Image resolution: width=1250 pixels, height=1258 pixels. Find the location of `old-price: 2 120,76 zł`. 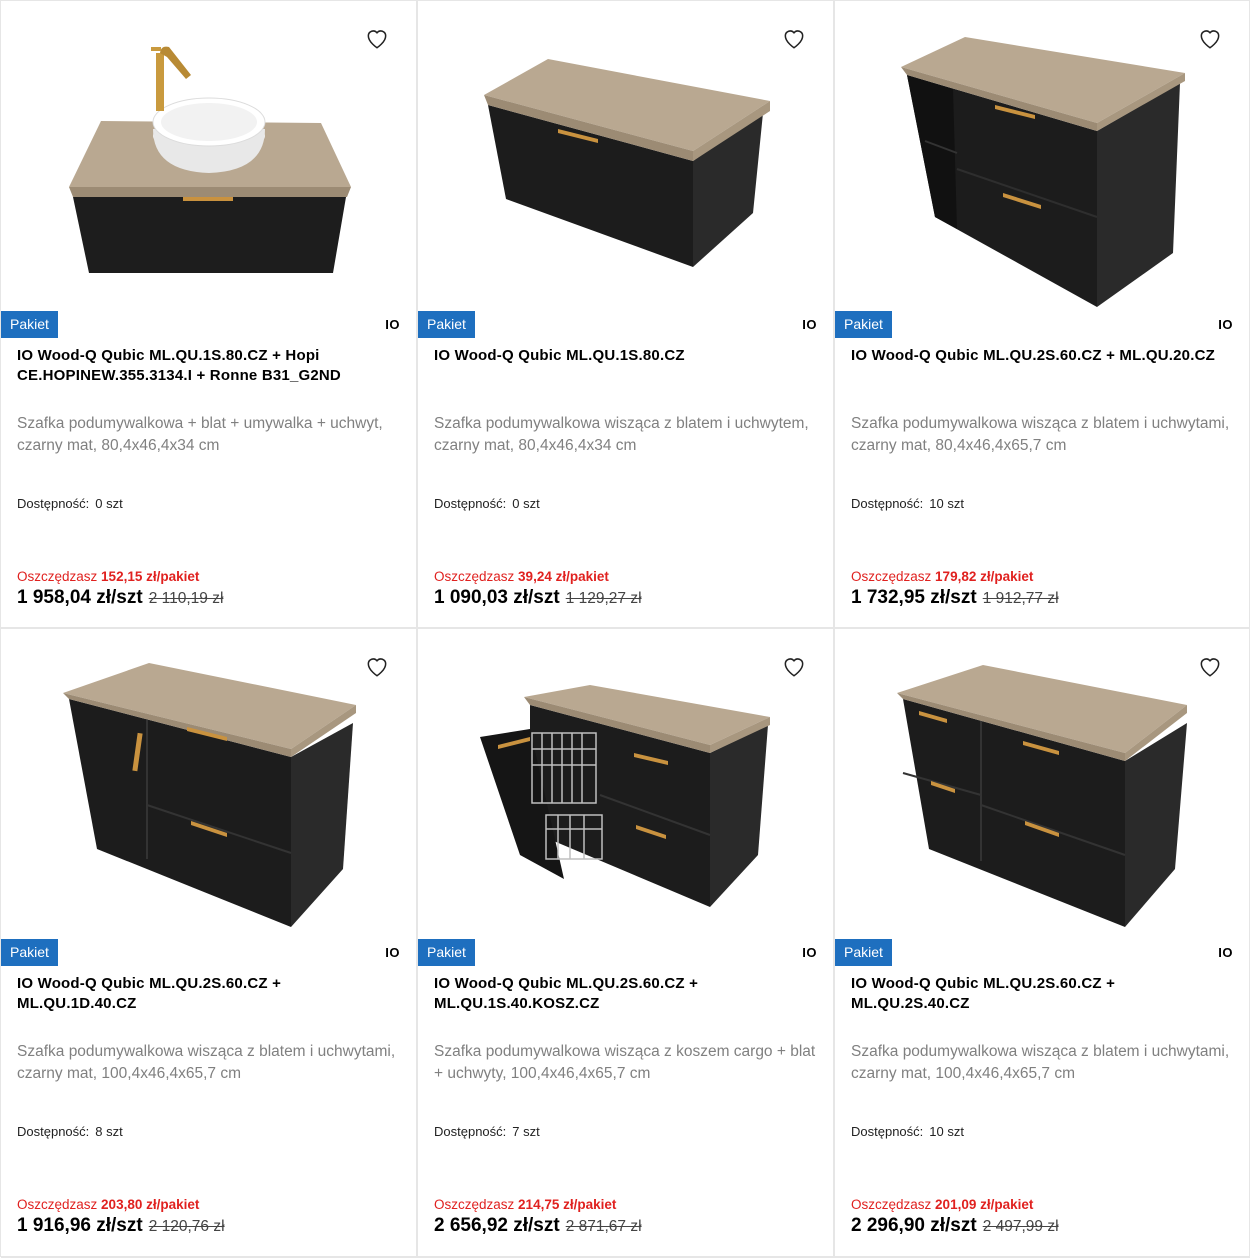

old-price: 2 120,76 zł is located at coordinates (186, 1226).